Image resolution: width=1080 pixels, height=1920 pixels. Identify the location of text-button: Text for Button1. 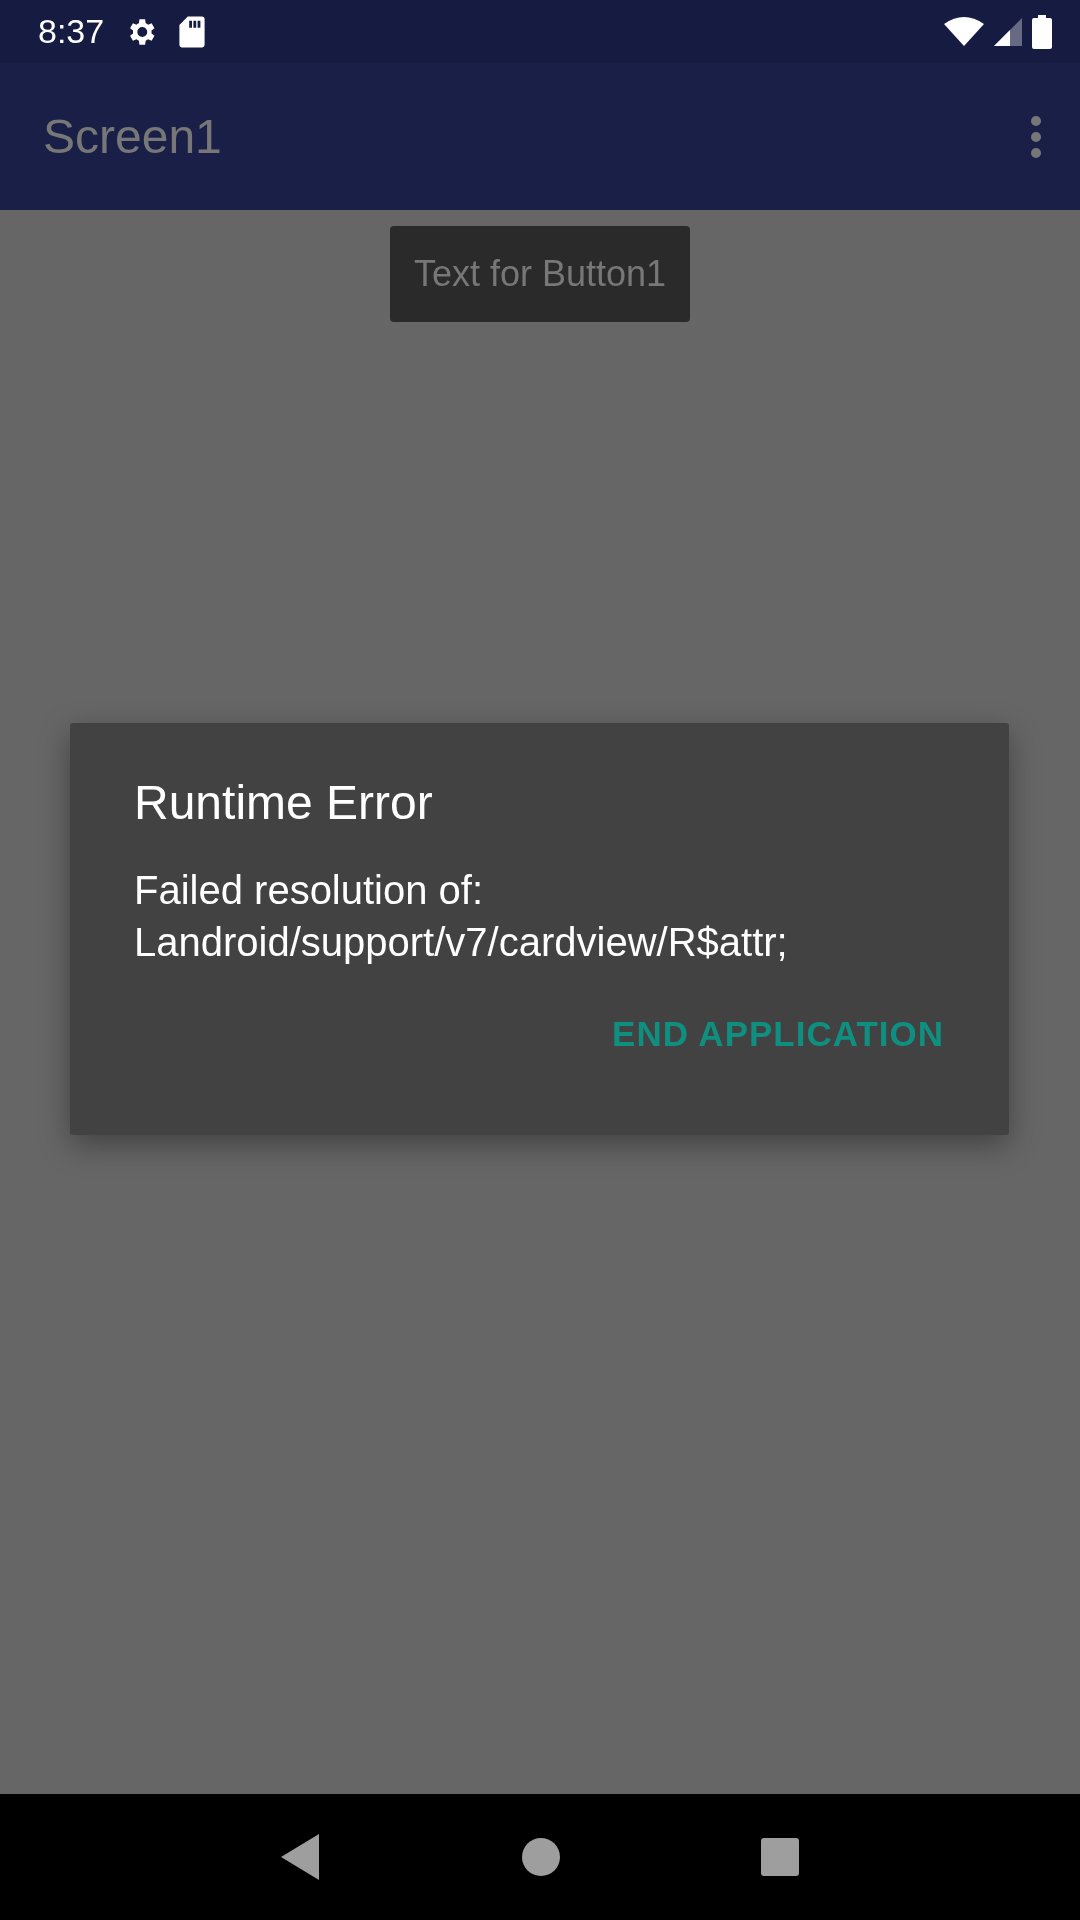
(540, 274).